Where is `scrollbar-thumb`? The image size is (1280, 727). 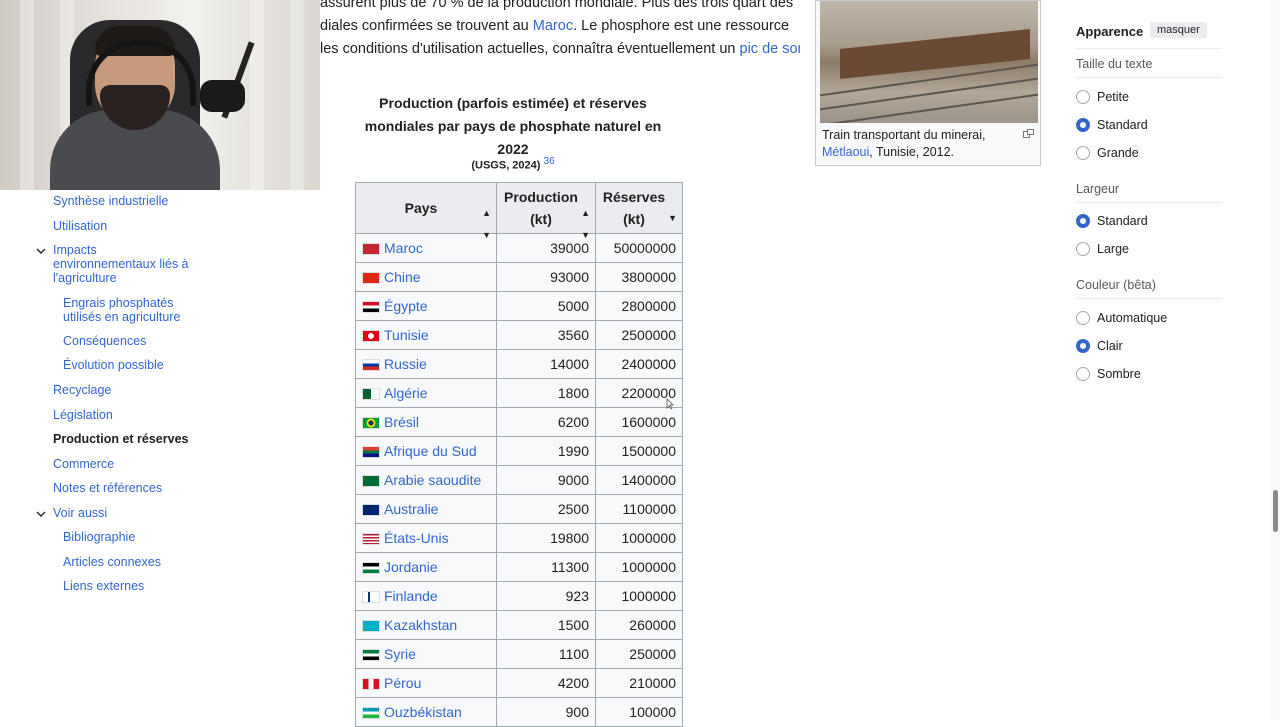 scrollbar-thumb is located at coordinates (1275, 511).